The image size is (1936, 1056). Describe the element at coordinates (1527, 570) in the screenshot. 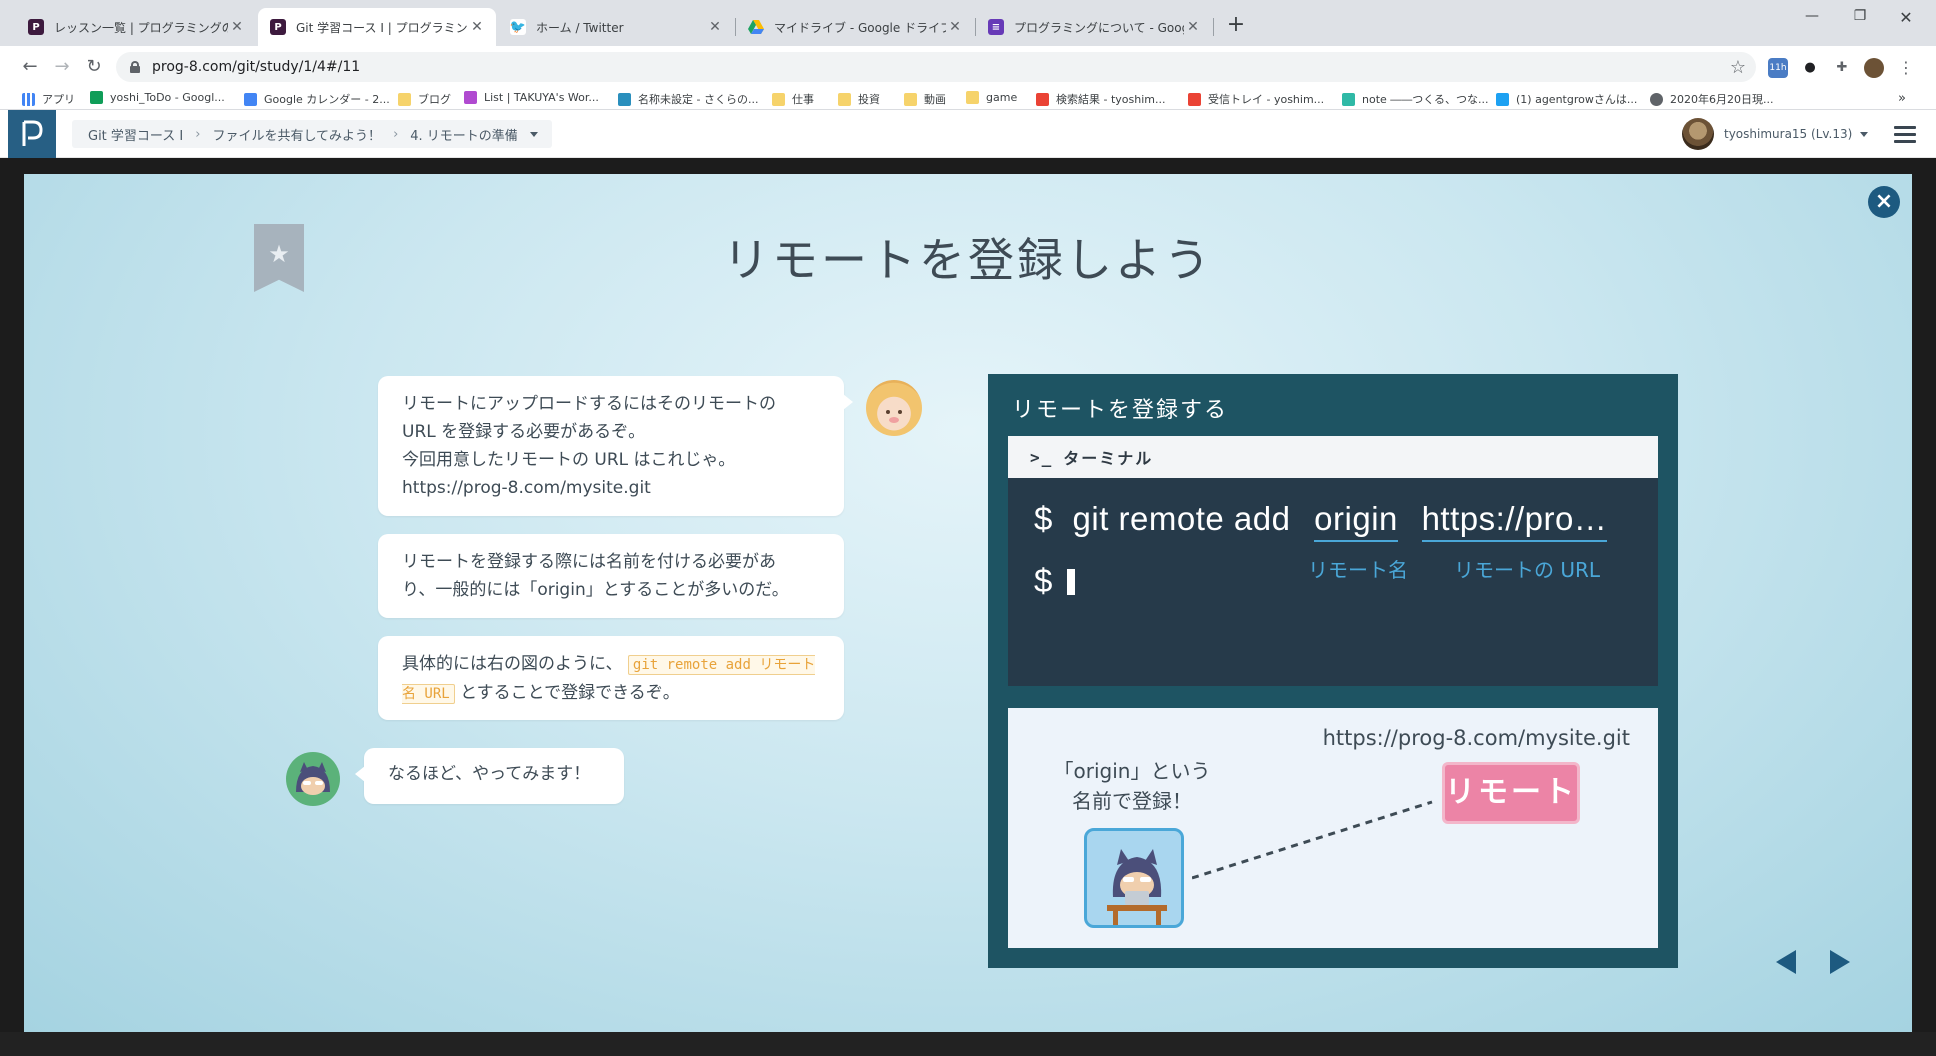

I see `note-remote-url: リモートの URL` at that location.